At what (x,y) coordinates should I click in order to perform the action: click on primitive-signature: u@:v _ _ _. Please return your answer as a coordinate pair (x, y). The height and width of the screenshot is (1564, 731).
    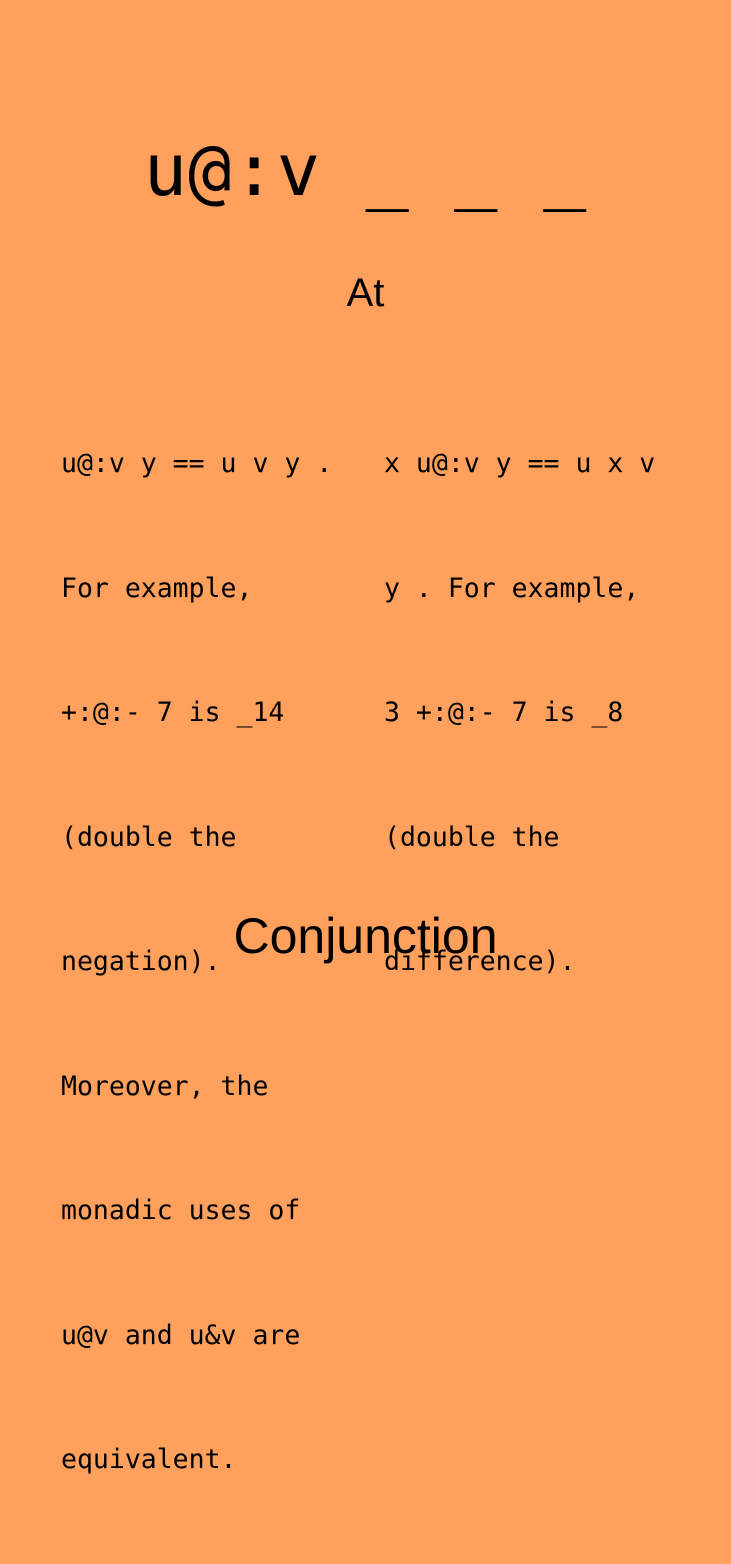
    Looking at the image, I should click on (365, 170).